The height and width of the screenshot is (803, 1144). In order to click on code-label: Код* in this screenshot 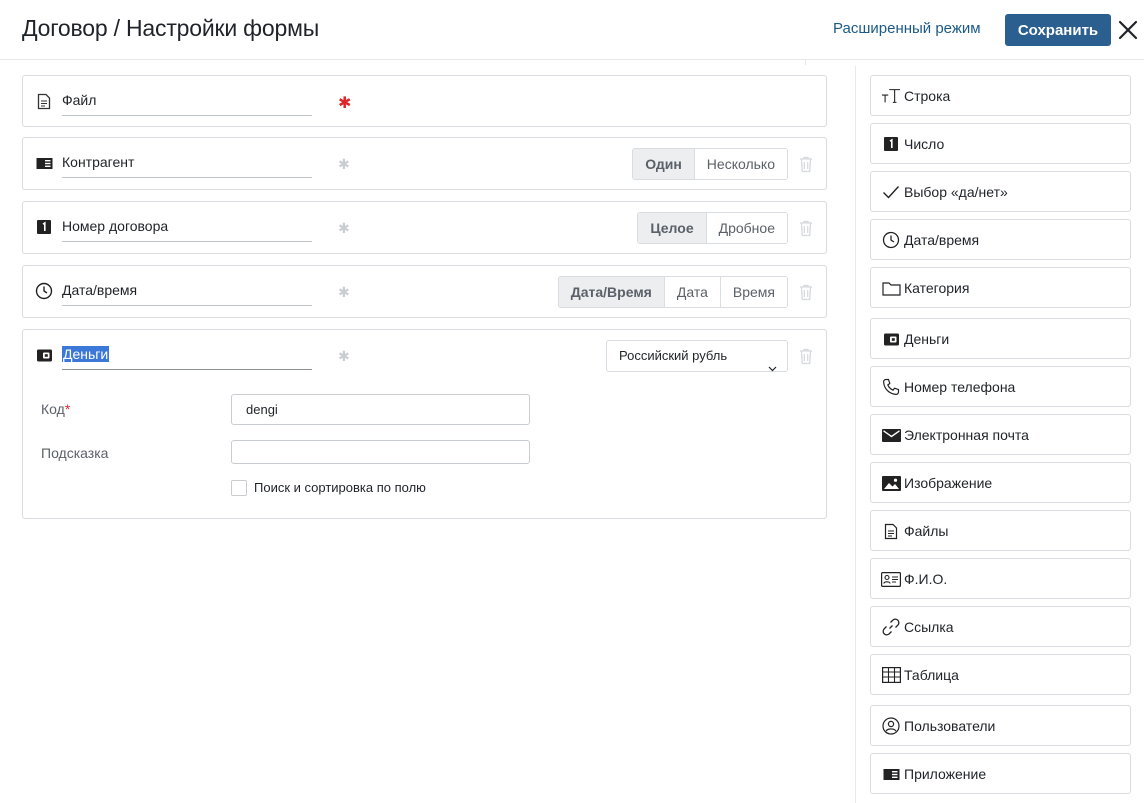, I will do `click(56, 409)`.